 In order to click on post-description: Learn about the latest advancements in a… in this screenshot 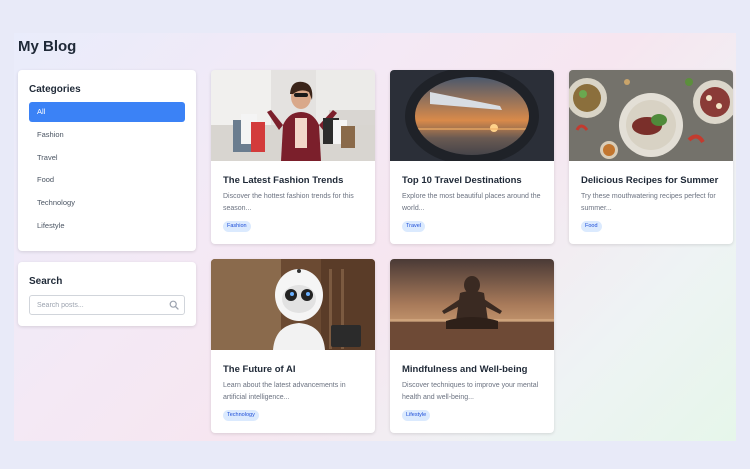, I will do `click(284, 391)`.